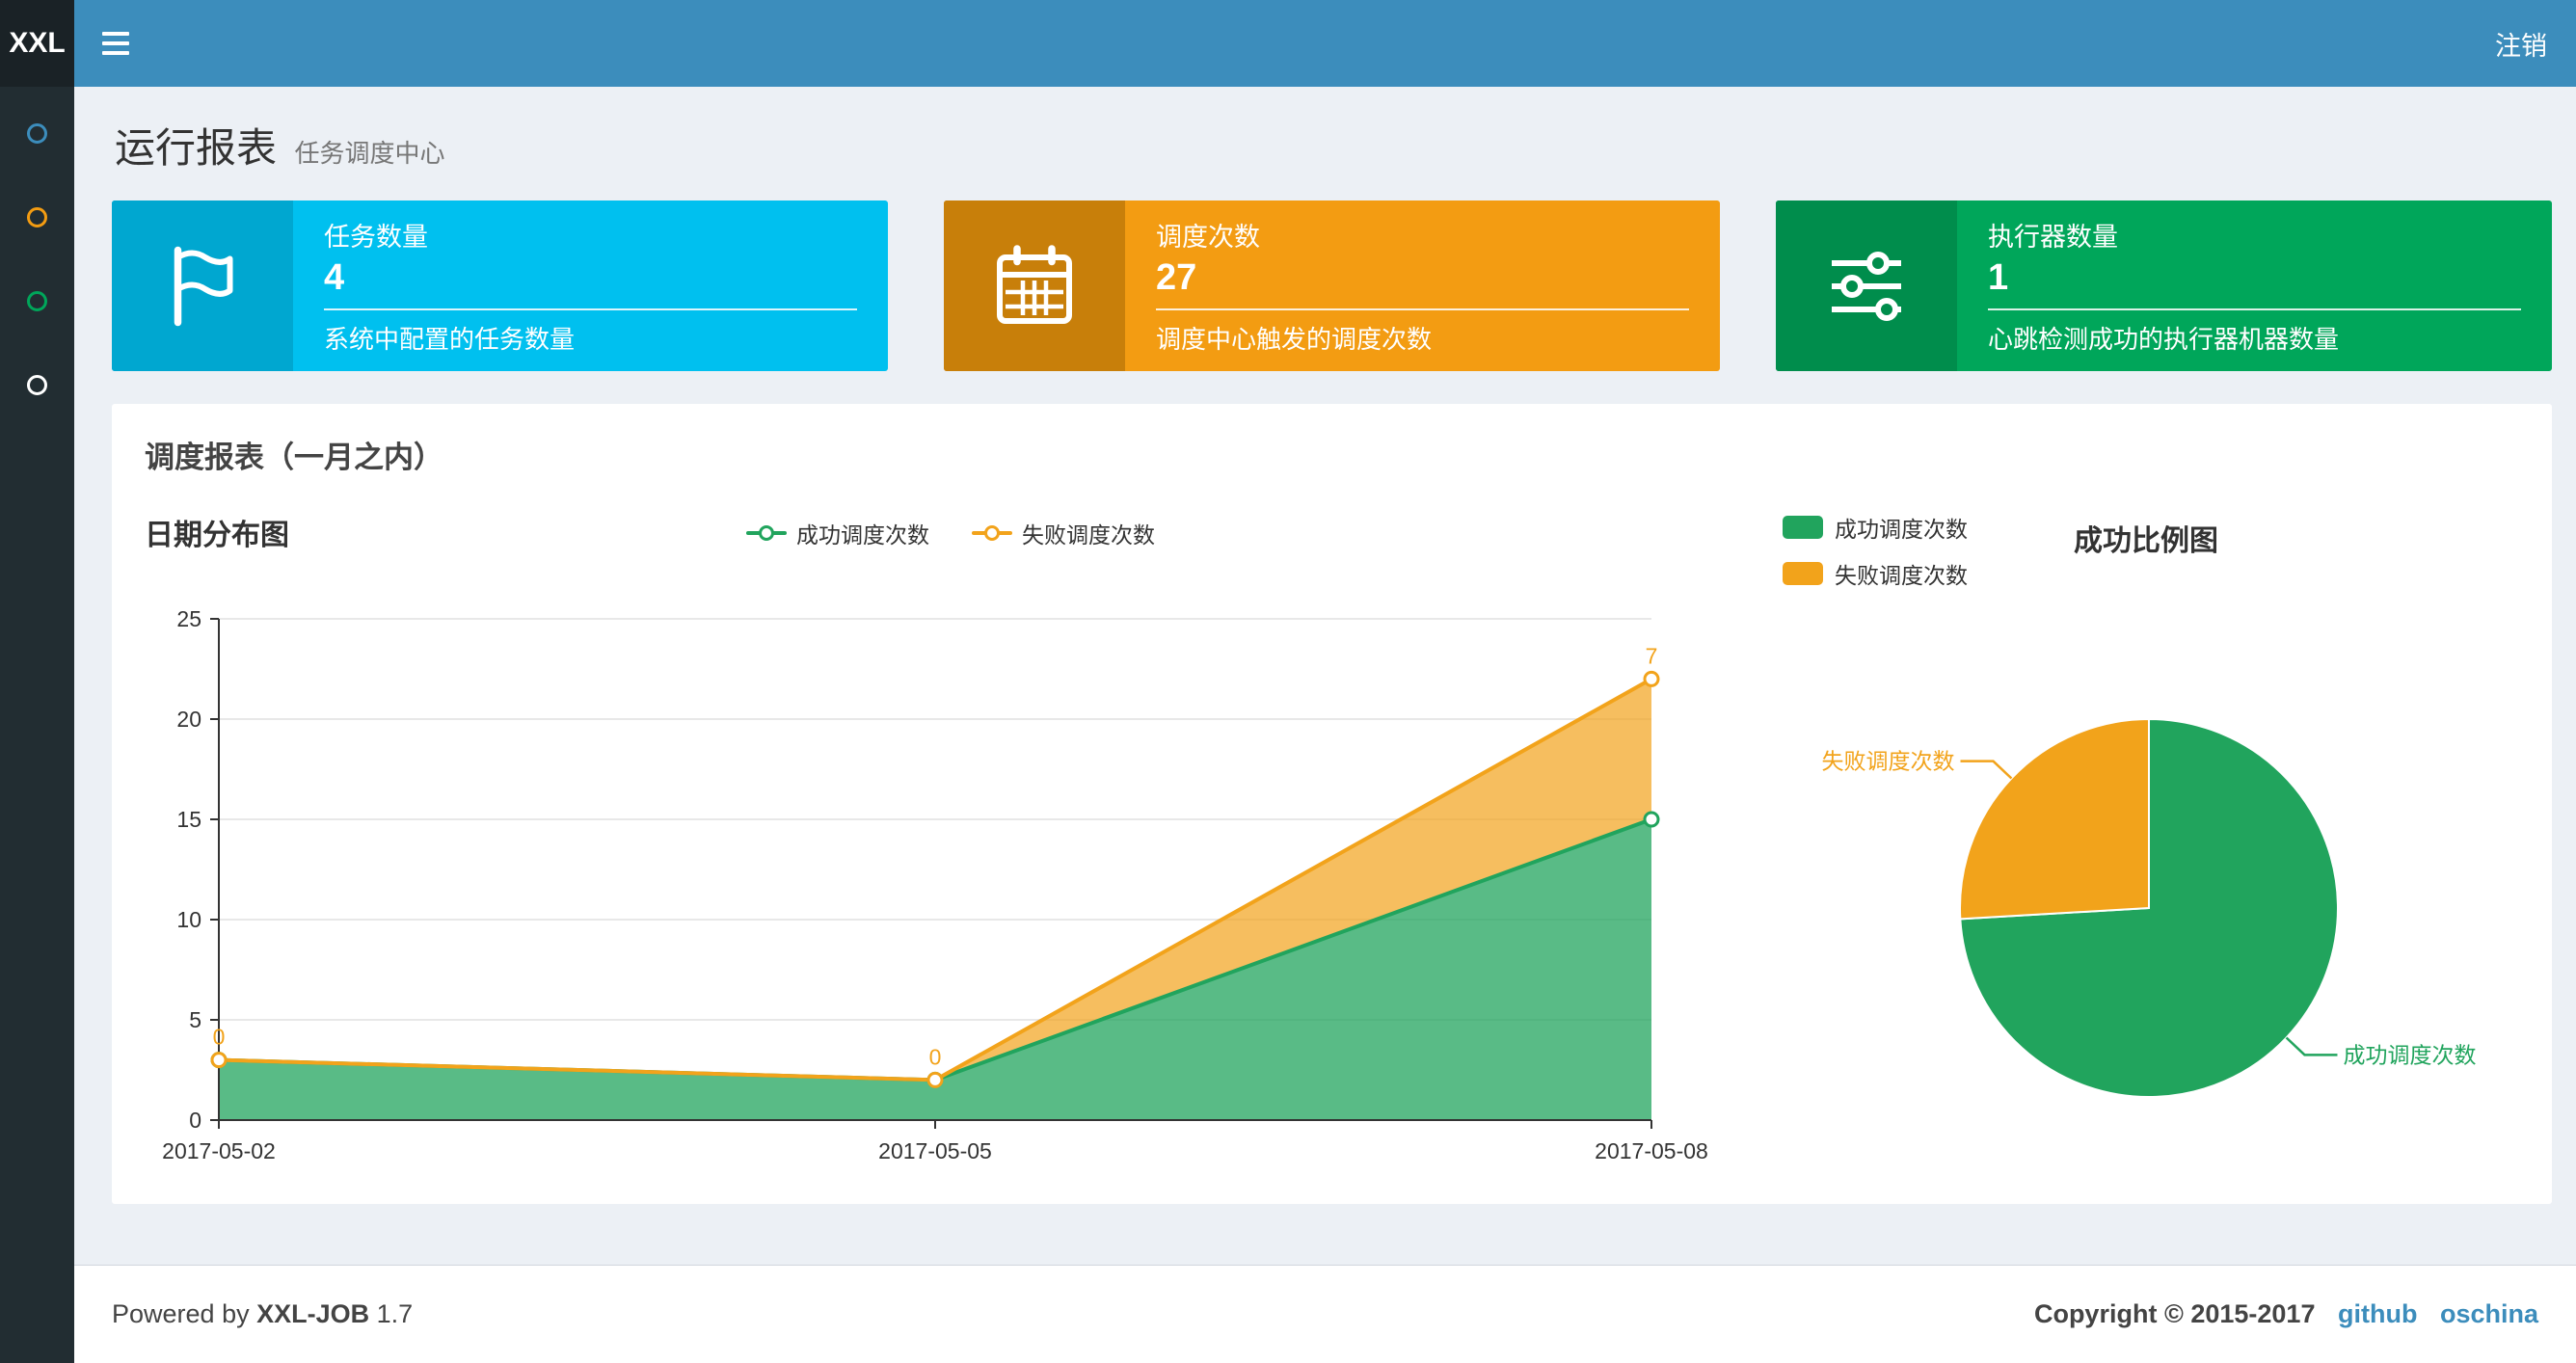 The height and width of the screenshot is (1363, 2576). What do you see at coordinates (334, 277) in the screenshot?
I see `info-box-value: 4` at bounding box center [334, 277].